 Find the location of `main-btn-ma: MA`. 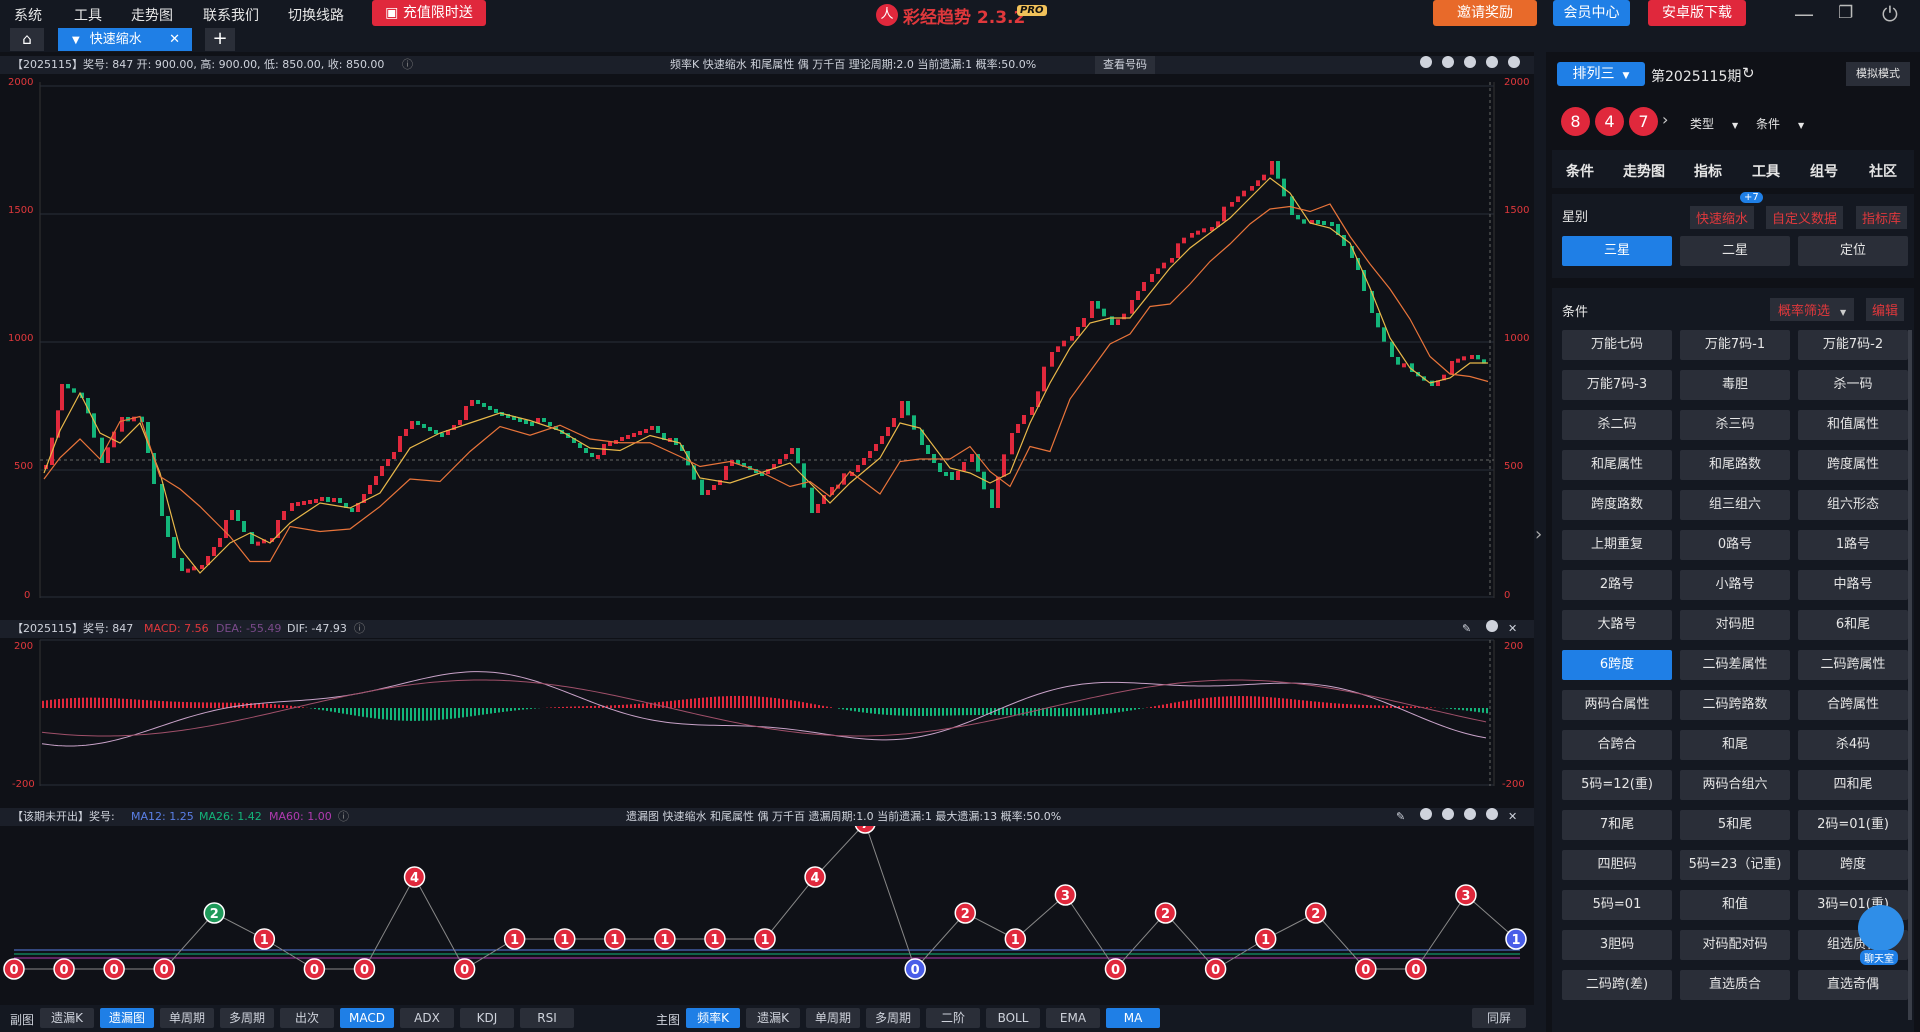

main-btn-ma: MA is located at coordinates (1133, 1018).